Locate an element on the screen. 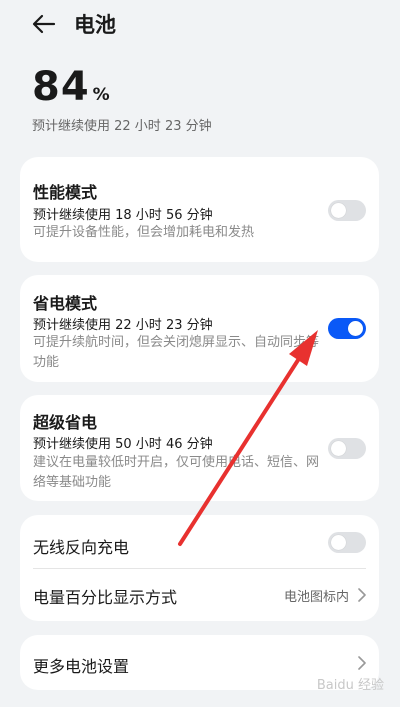 The width and height of the screenshot is (400, 707). performance-mode-toggle is located at coordinates (347, 210).